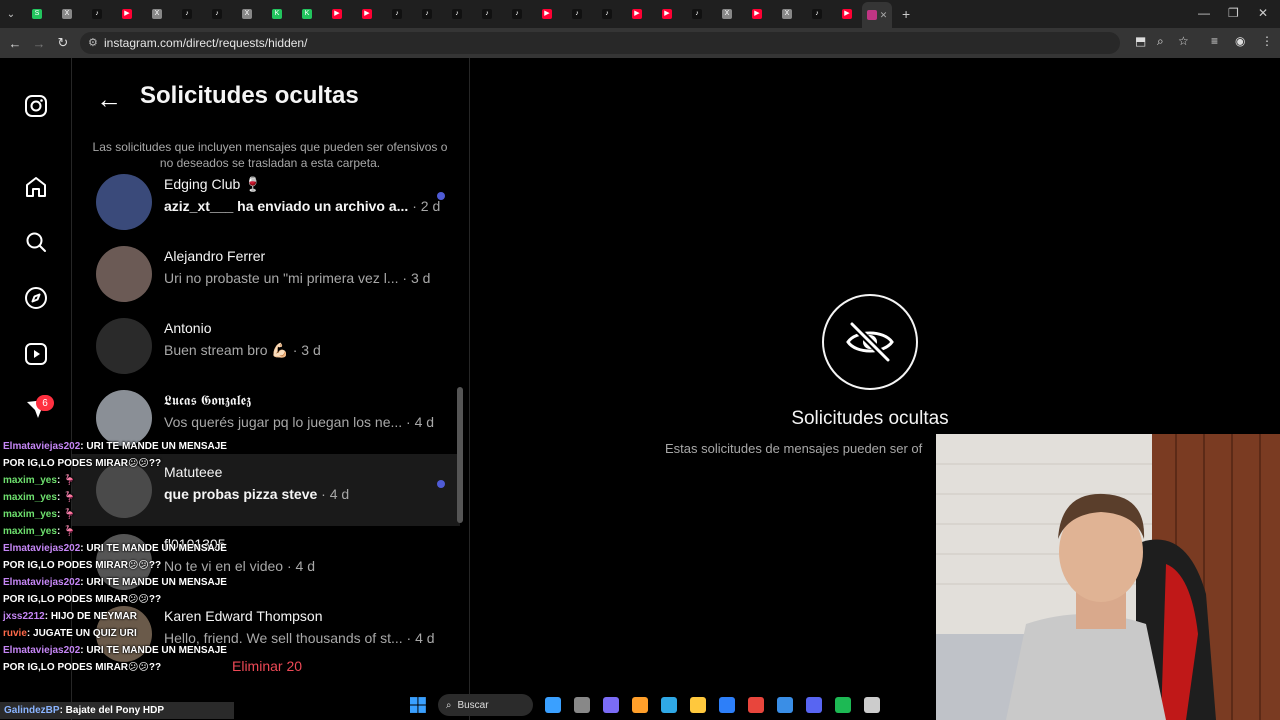 The width and height of the screenshot is (1280, 720). What do you see at coordinates (36, 187) in the screenshot?
I see `home-icon` at bounding box center [36, 187].